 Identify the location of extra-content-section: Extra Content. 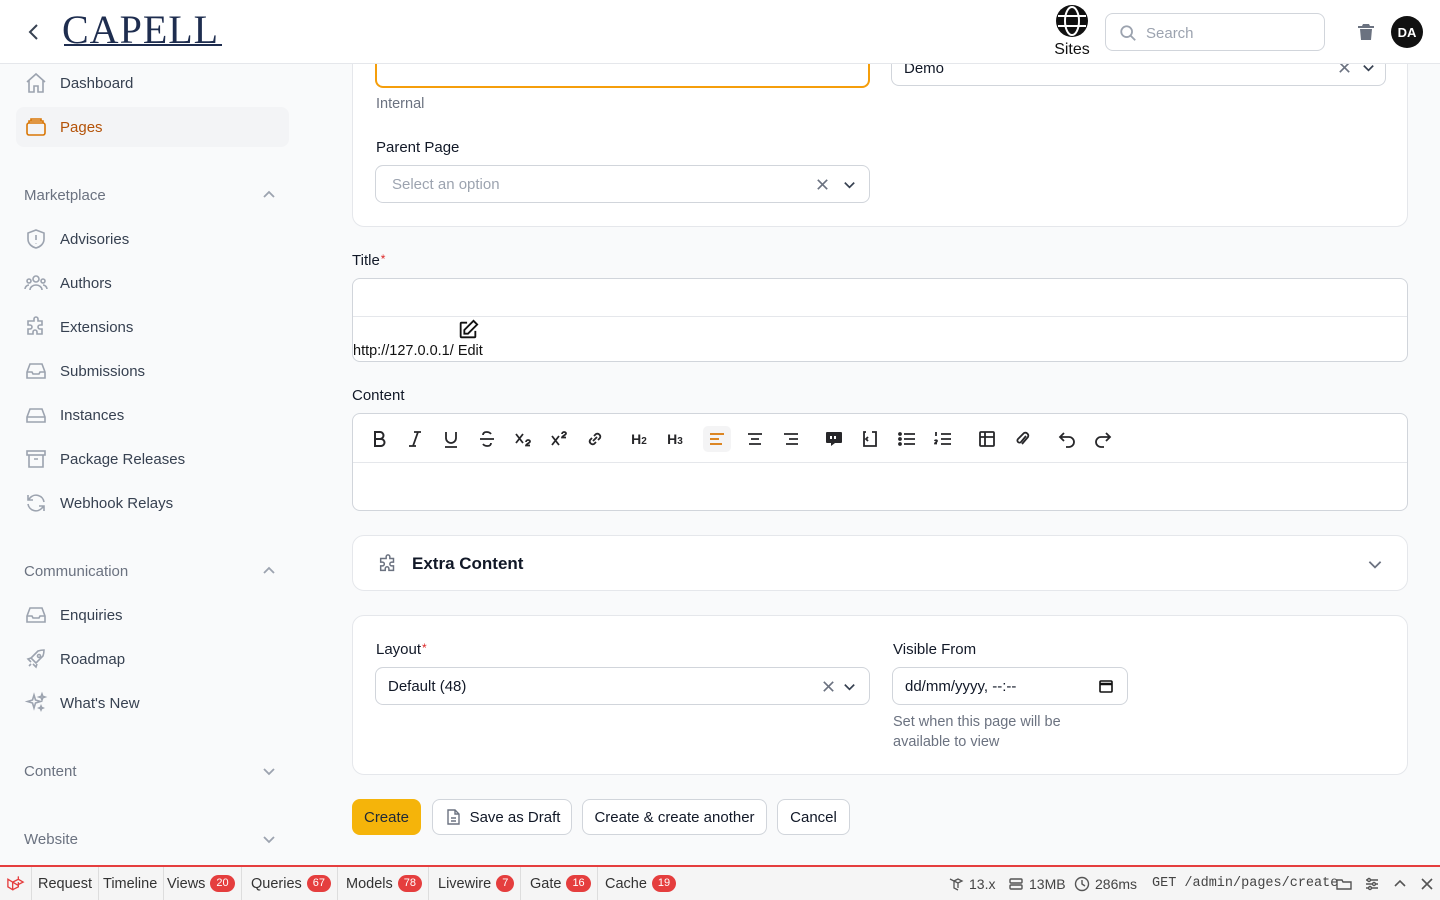
(880, 563).